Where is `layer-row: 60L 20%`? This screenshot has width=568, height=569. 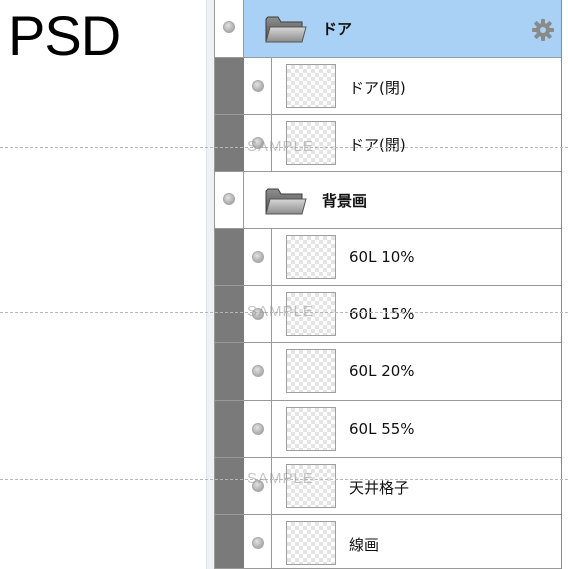
layer-row: 60L 20% is located at coordinates (388, 372).